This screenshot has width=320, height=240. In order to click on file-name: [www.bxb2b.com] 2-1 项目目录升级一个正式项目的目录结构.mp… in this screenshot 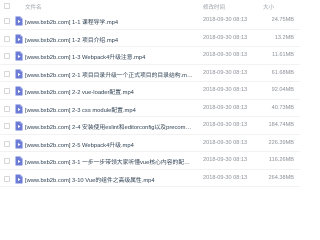, I will do `click(109, 74)`.